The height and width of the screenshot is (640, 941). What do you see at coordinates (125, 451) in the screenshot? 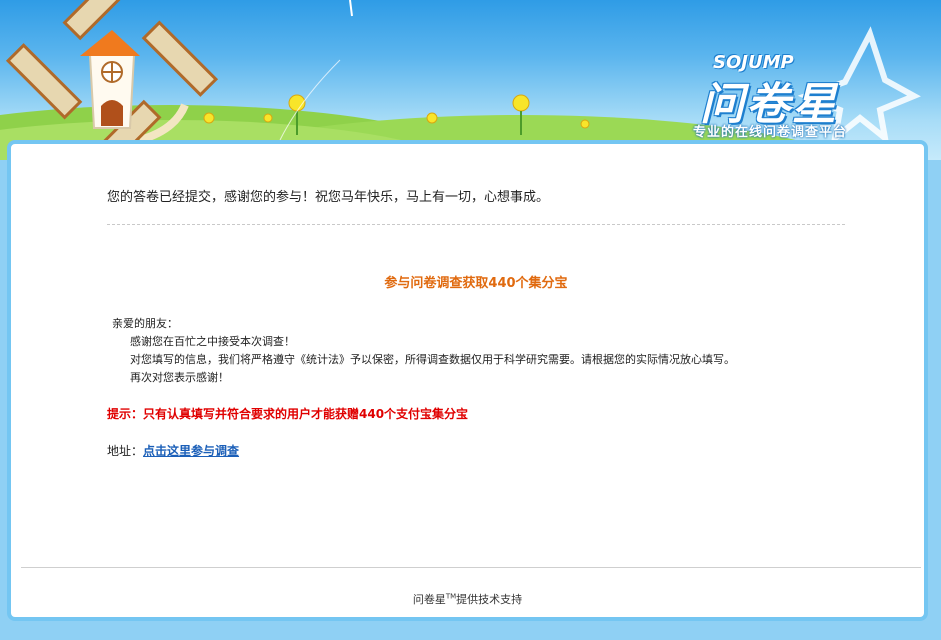
I see `address-label: 地址：` at bounding box center [125, 451].